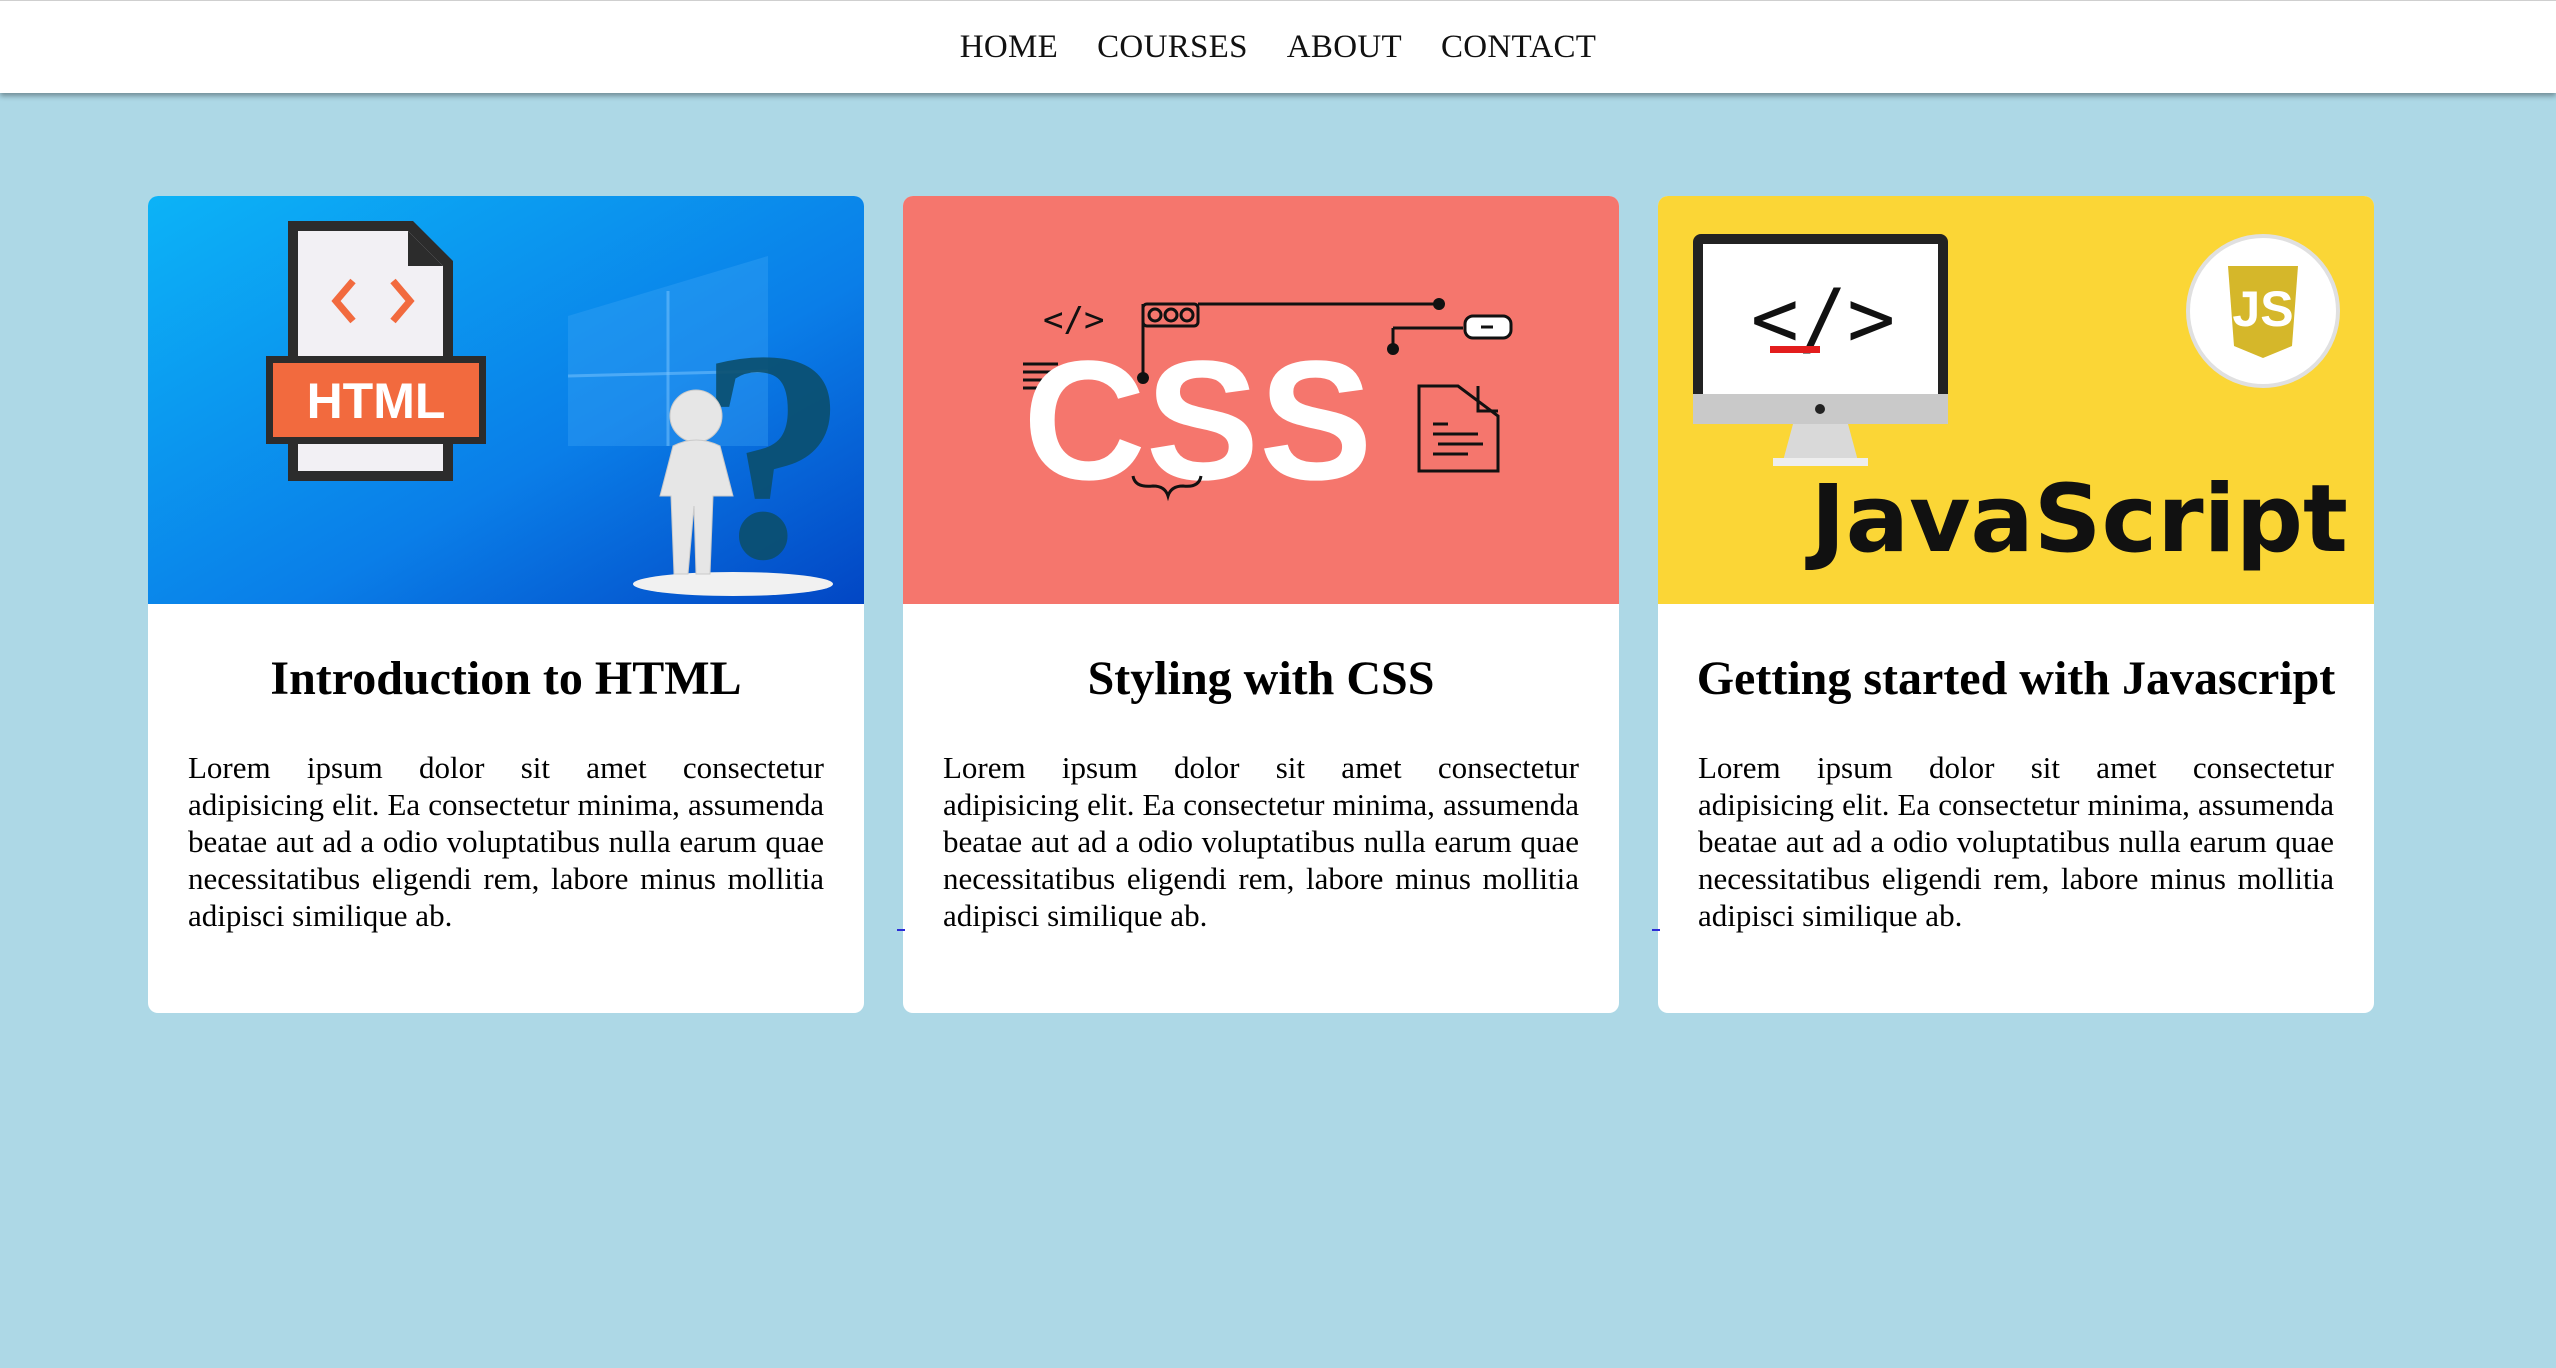 The height and width of the screenshot is (1368, 2556). What do you see at coordinates (2016, 678) in the screenshot?
I see `card-title: Getting started with Javascript` at bounding box center [2016, 678].